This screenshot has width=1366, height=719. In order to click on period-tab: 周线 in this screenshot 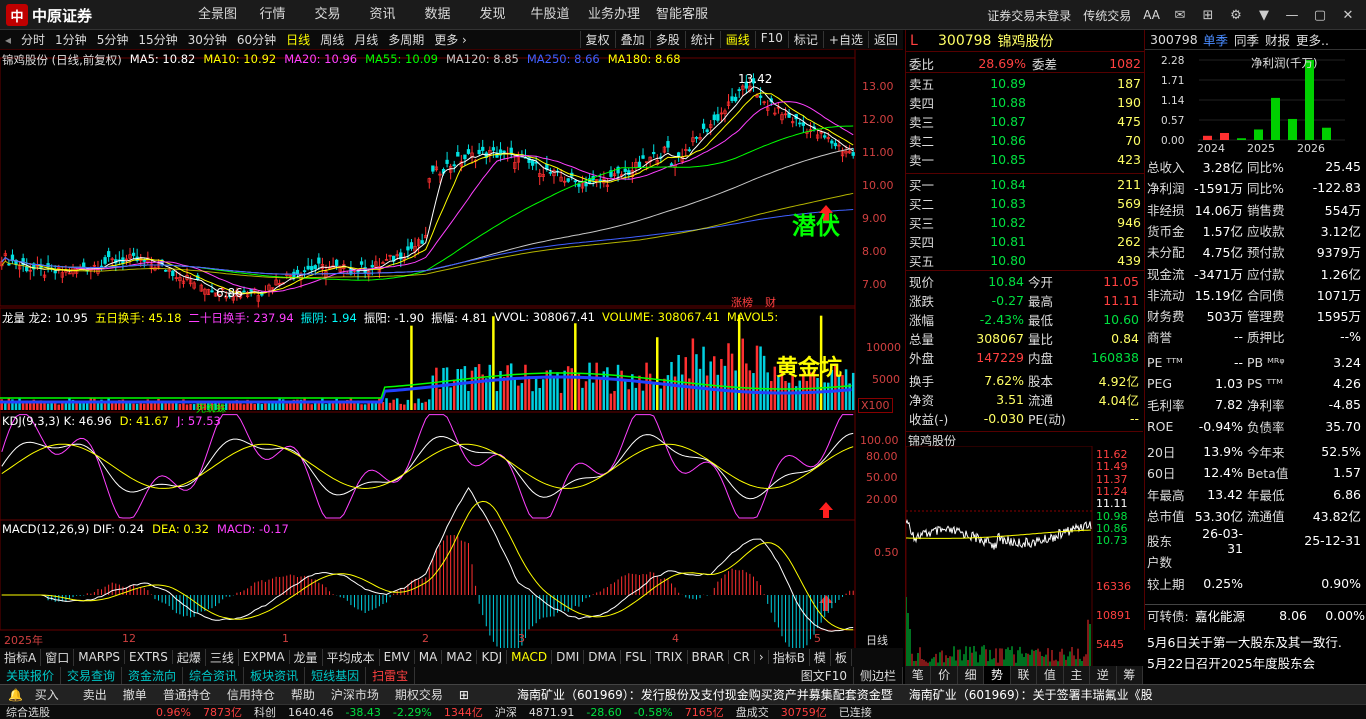, I will do `click(332, 39)`.